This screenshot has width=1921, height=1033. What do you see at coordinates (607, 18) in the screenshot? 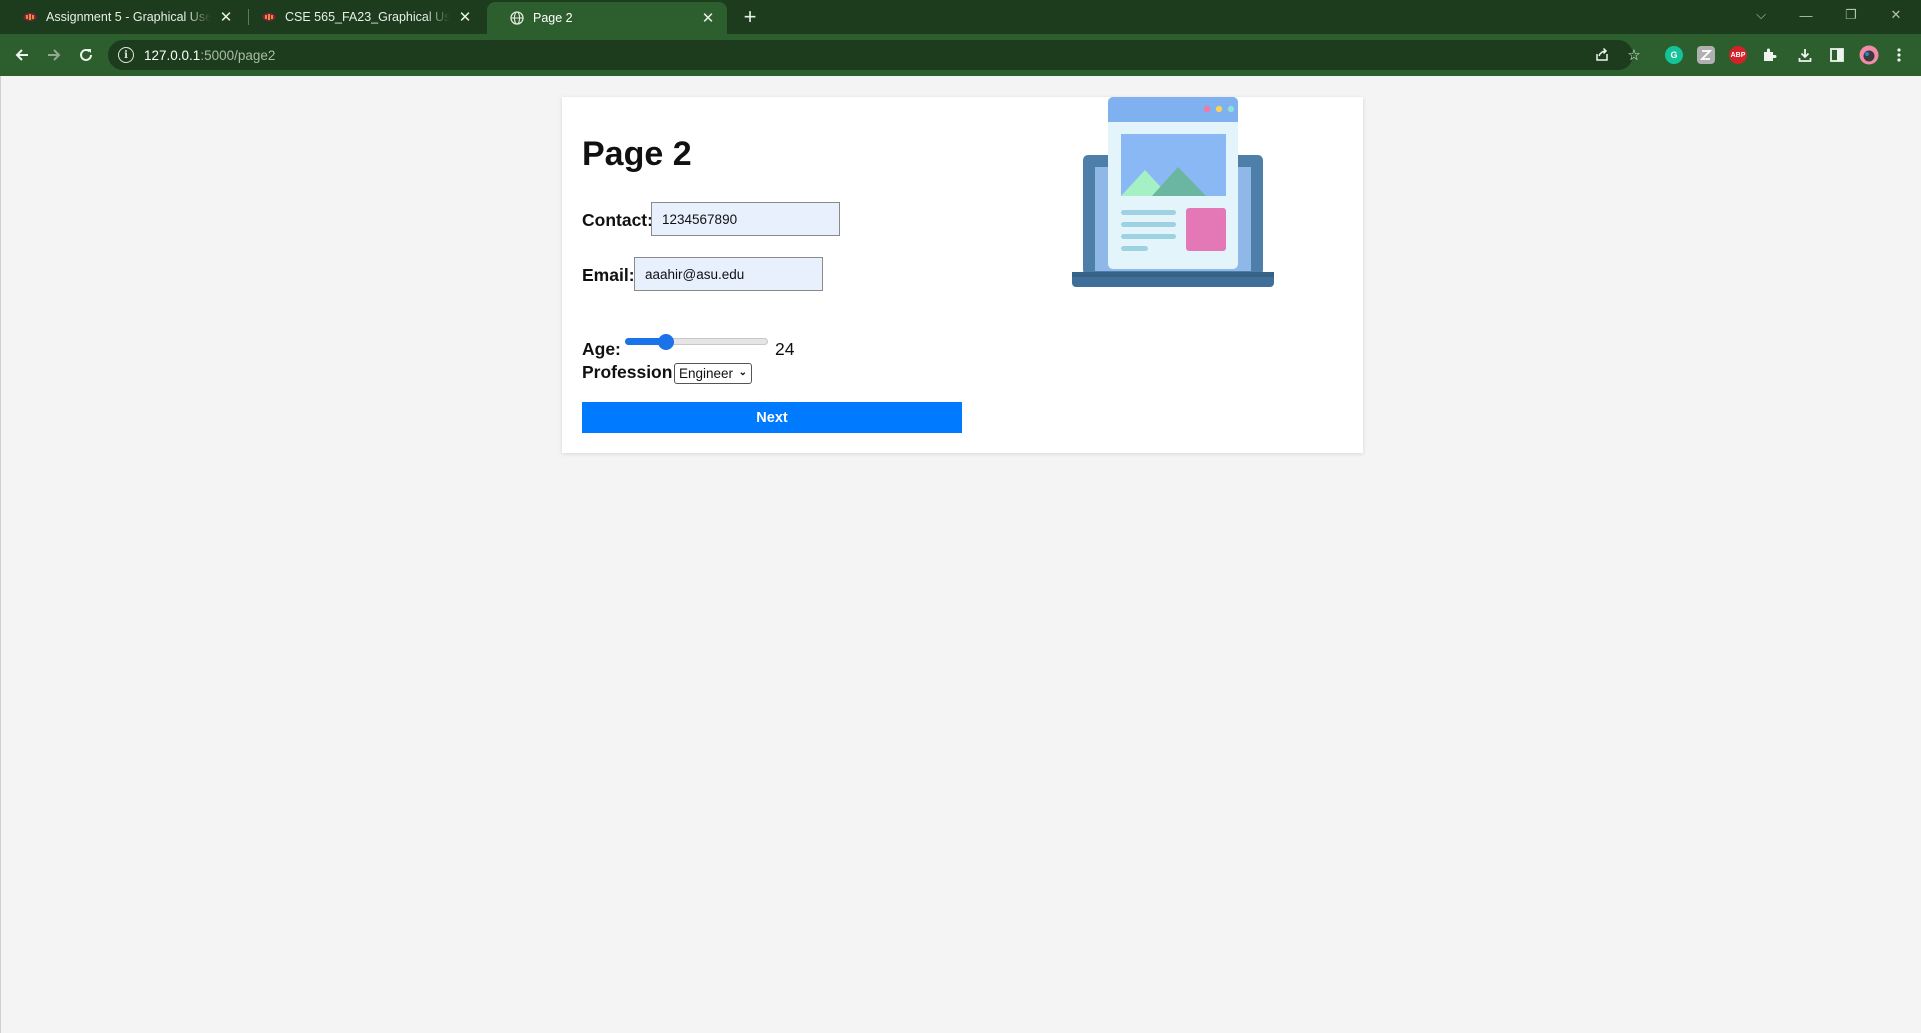
I see `tab-page-2: Page 2 ✕` at bounding box center [607, 18].